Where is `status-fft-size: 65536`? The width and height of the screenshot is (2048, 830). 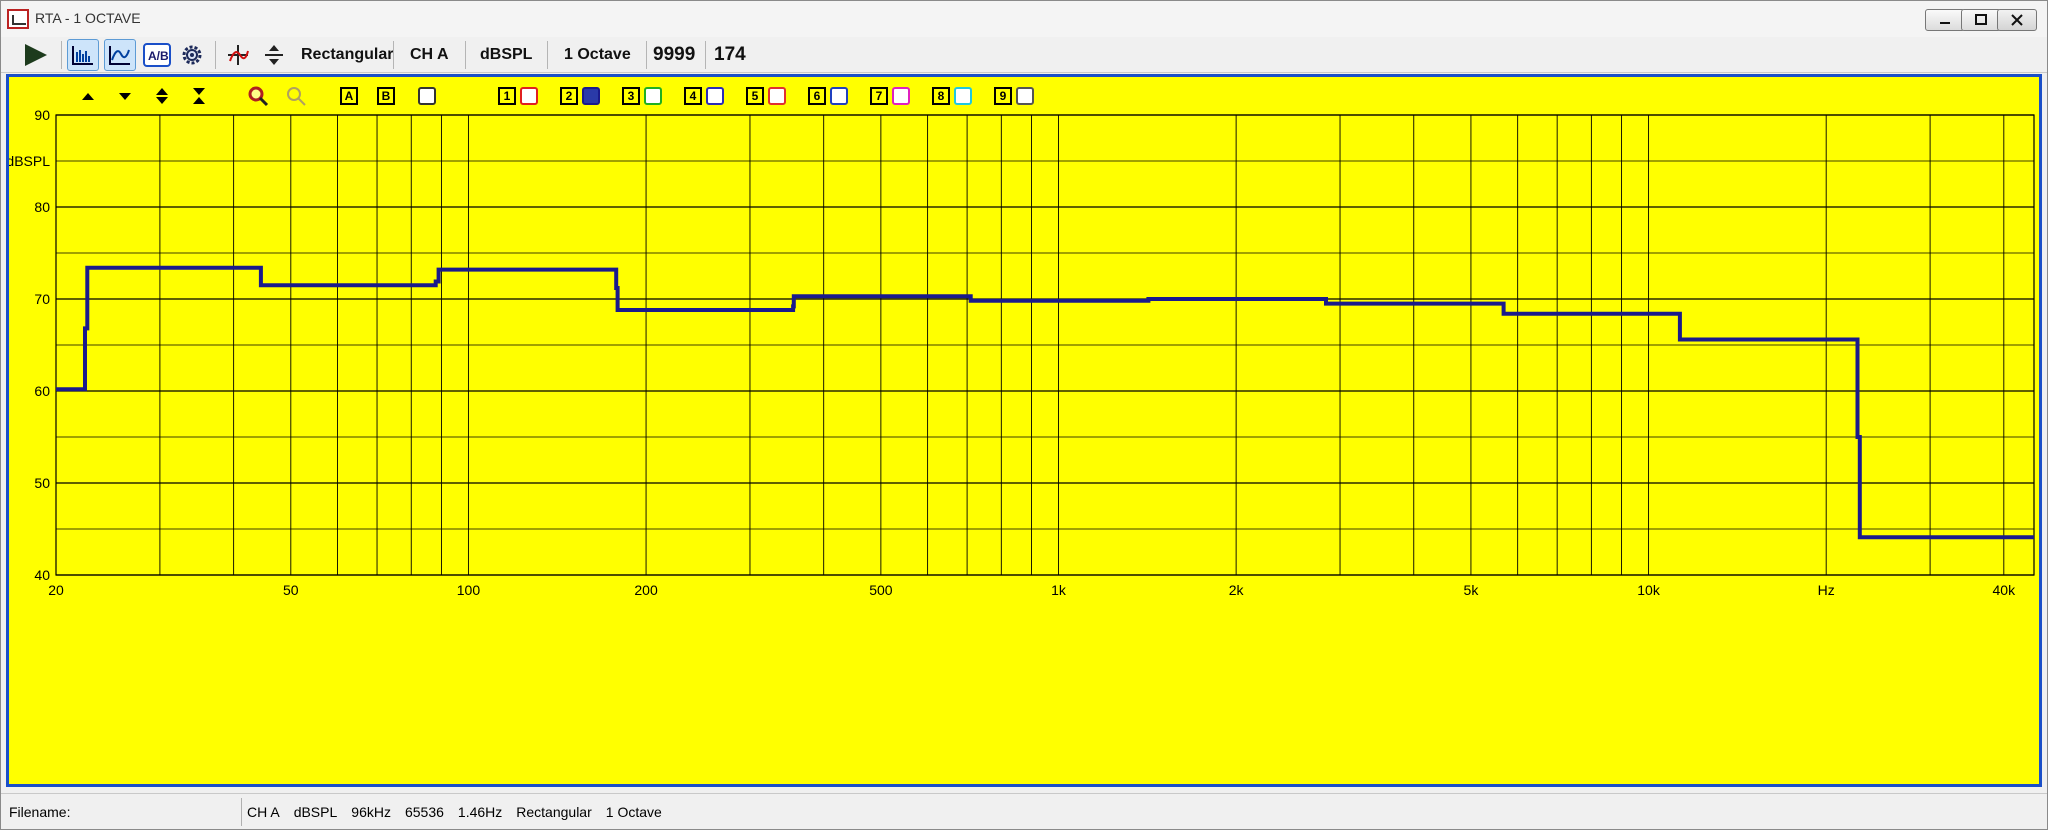 status-fft-size: 65536 is located at coordinates (424, 812).